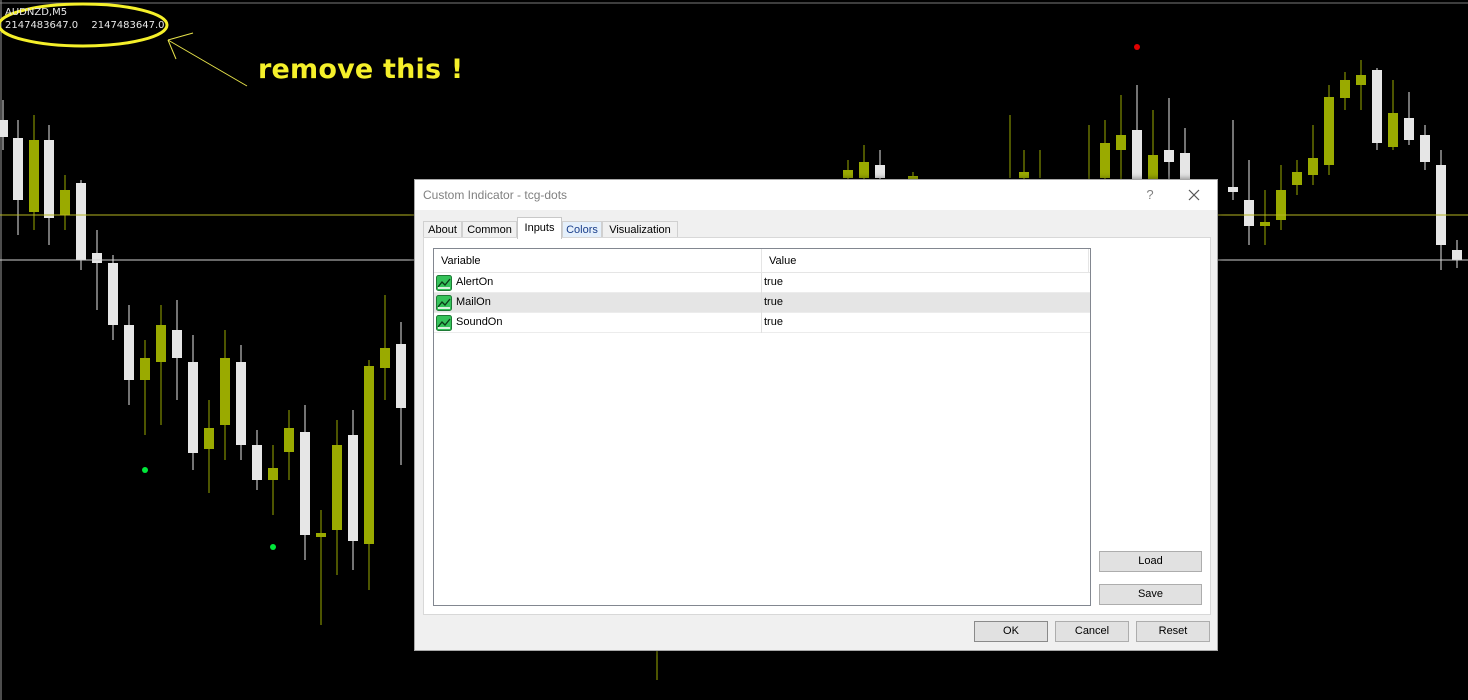  Describe the element at coordinates (495, 195) in the screenshot. I see `dialog-title: Custom Indicator - tcg-dots` at that location.